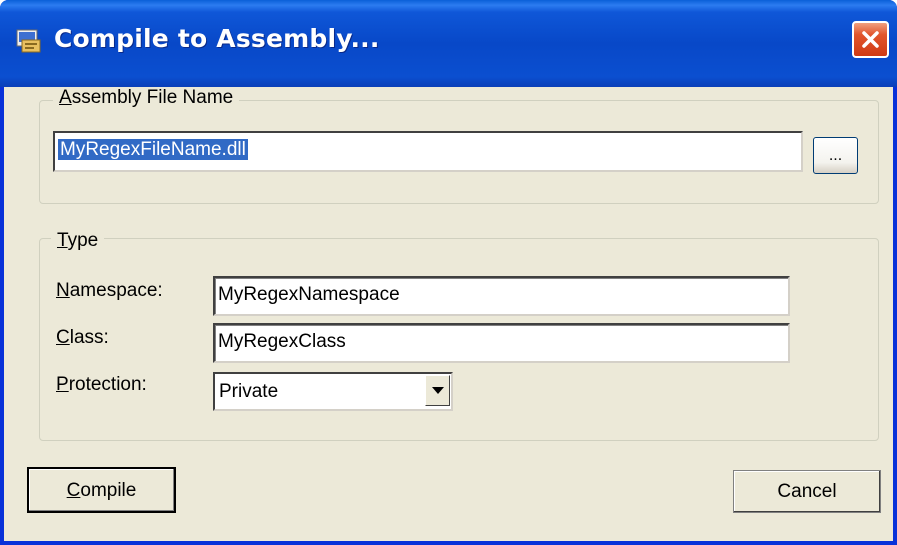  What do you see at coordinates (107, 384) in the screenshot?
I see `protection-label-rest: rotection:` at bounding box center [107, 384].